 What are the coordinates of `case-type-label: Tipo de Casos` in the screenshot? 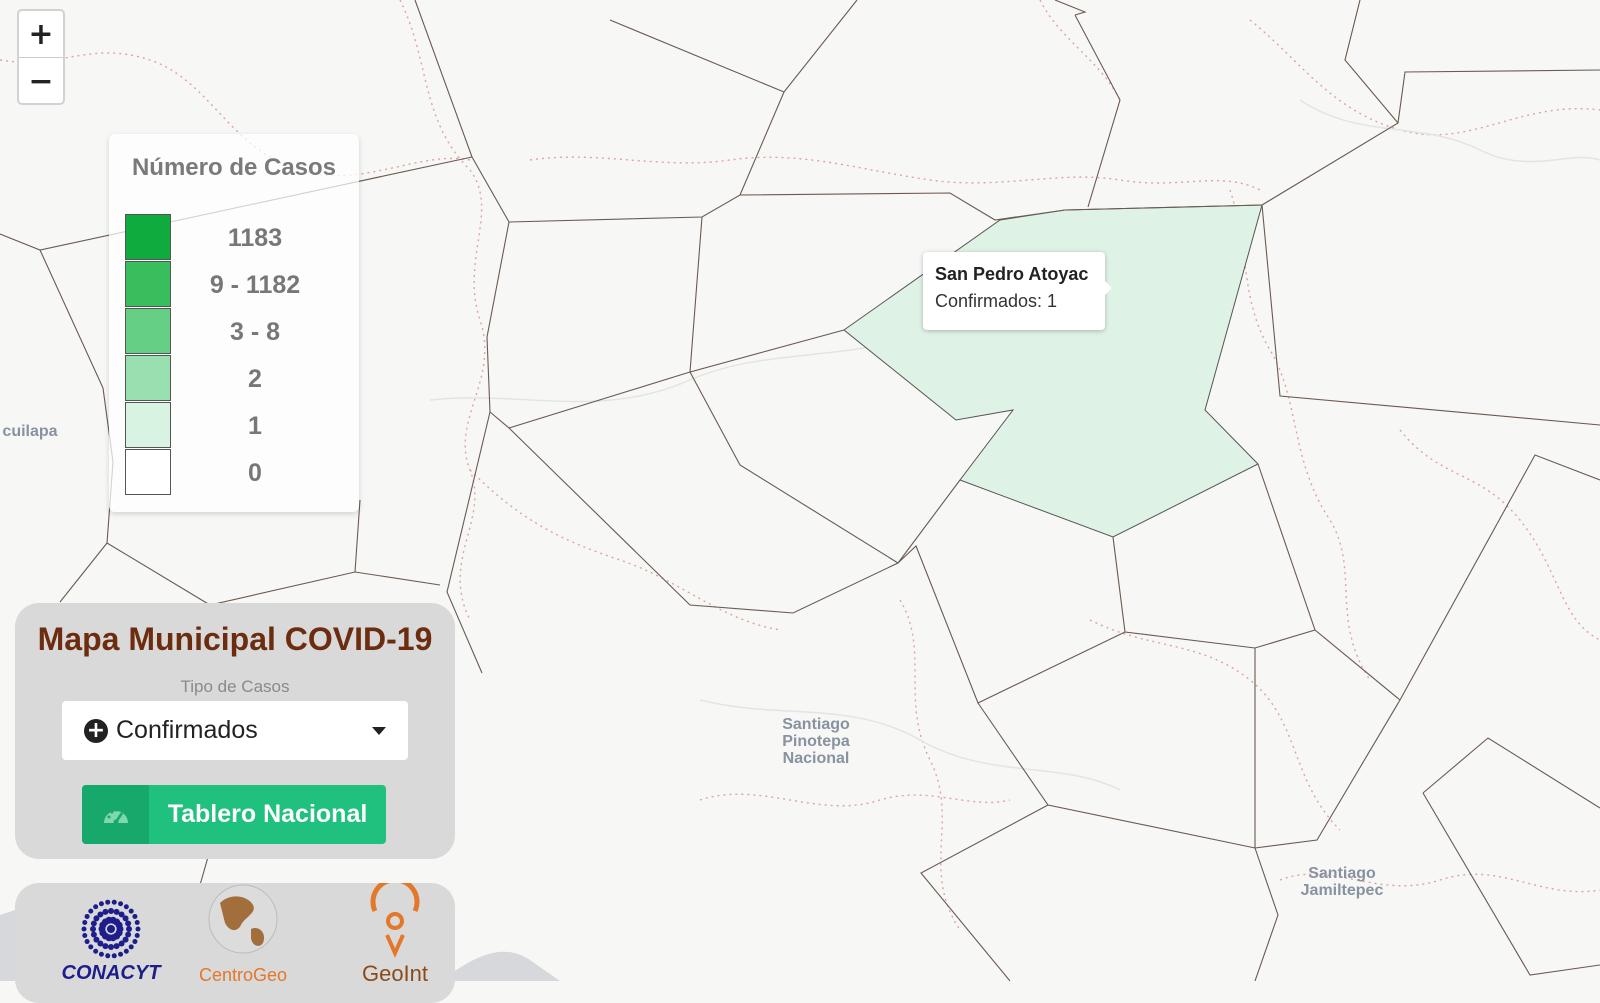 It's located at (235, 686).